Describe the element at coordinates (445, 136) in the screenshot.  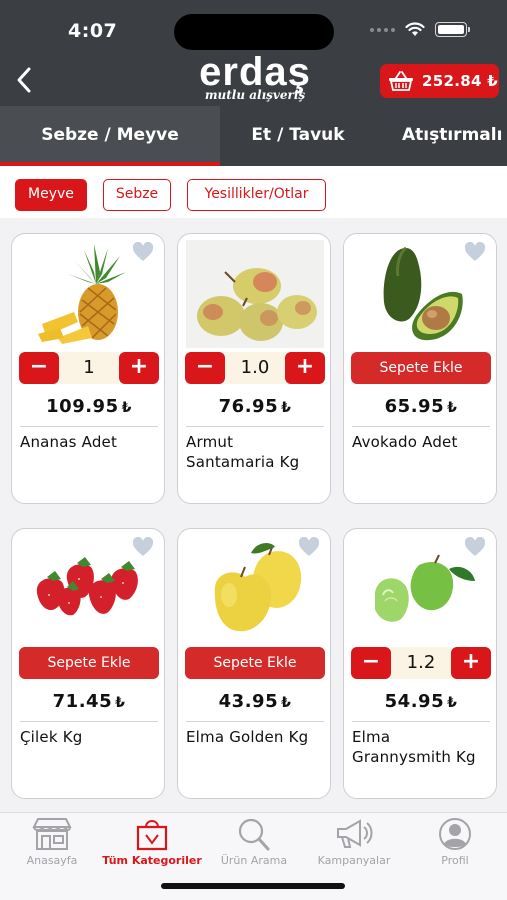
I see `tab-atistirmalik: Atıştırmalı` at that location.